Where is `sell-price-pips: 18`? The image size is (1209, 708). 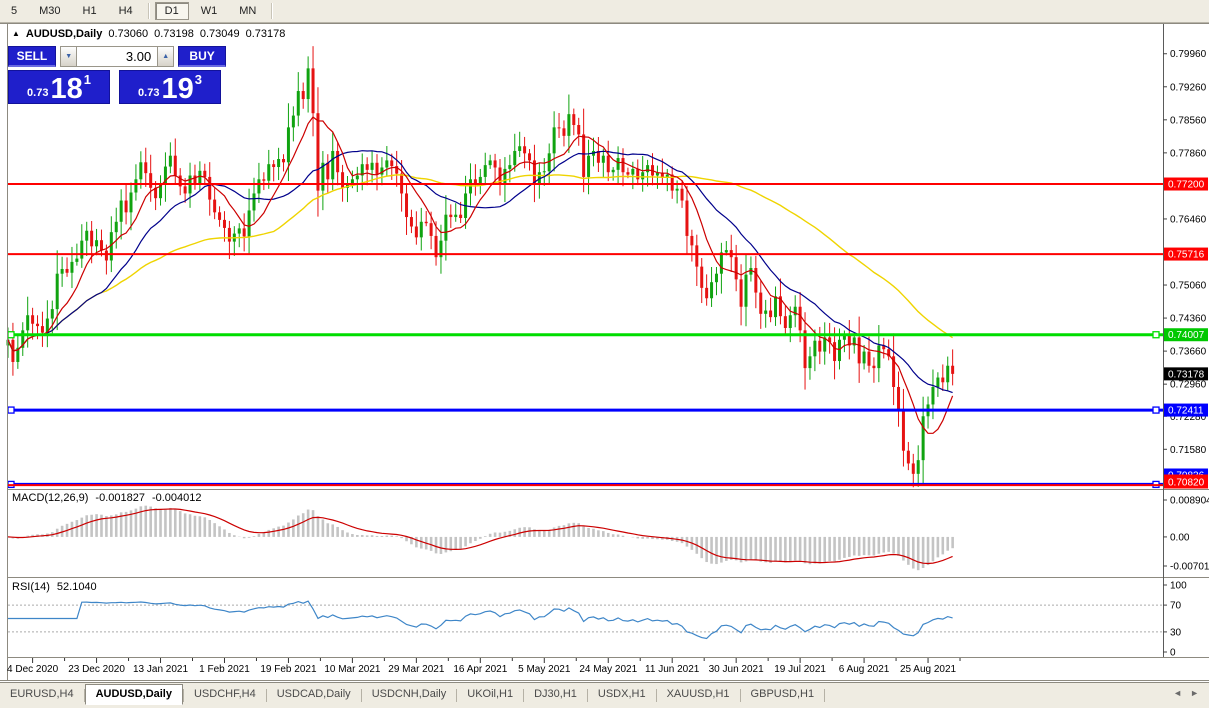 sell-price-pips: 18 is located at coordinates (66, 89).